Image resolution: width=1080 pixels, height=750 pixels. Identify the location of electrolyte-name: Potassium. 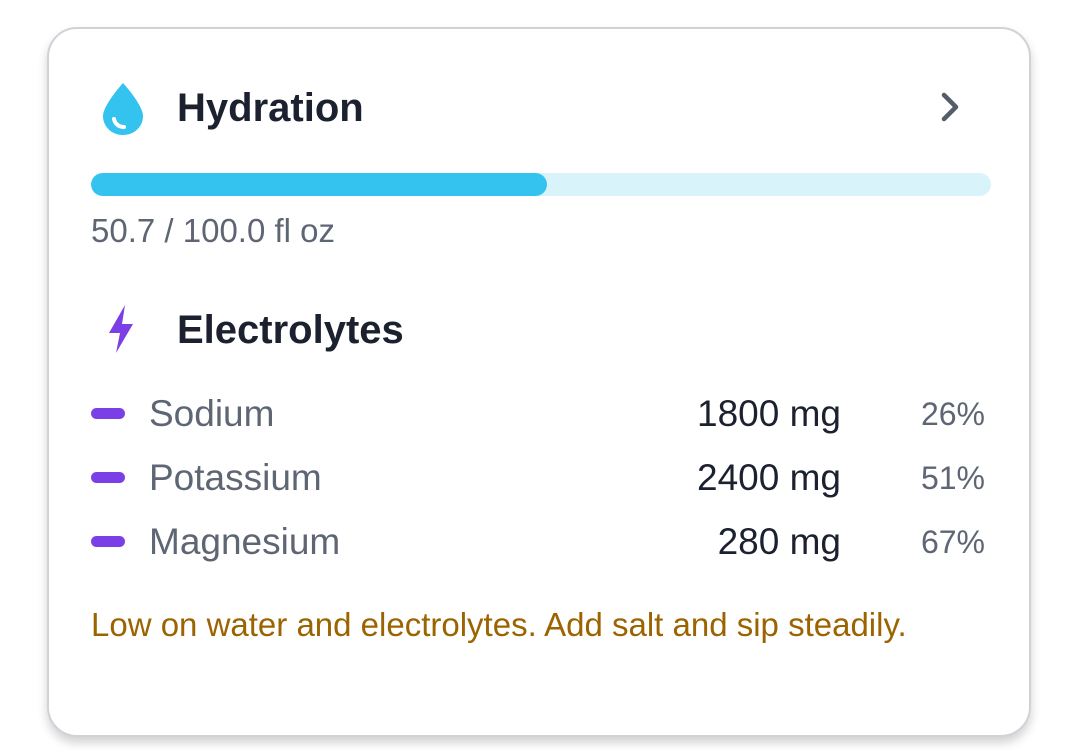
(235, 477).